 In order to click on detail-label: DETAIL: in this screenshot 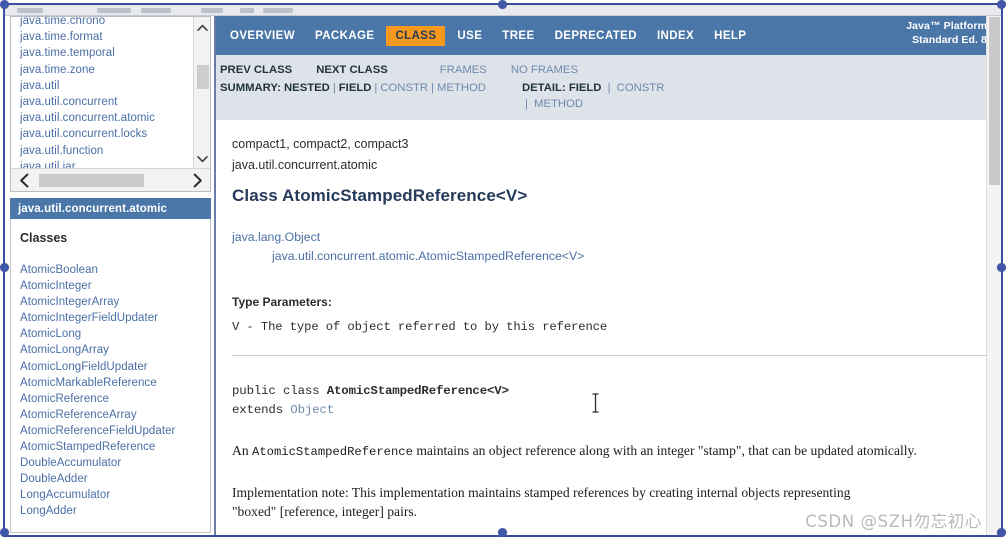, I will do `click(543, 88)`.